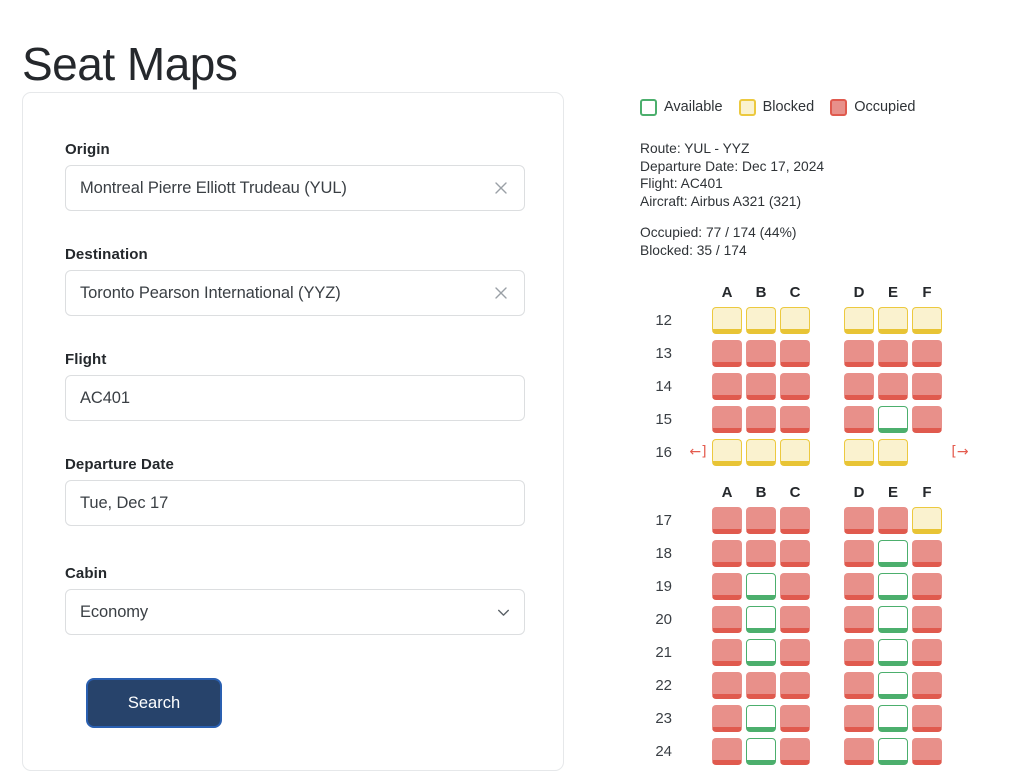  Describe the element at coordinates (761, 520) in the screenshot. I see `seat-17B` at that location.